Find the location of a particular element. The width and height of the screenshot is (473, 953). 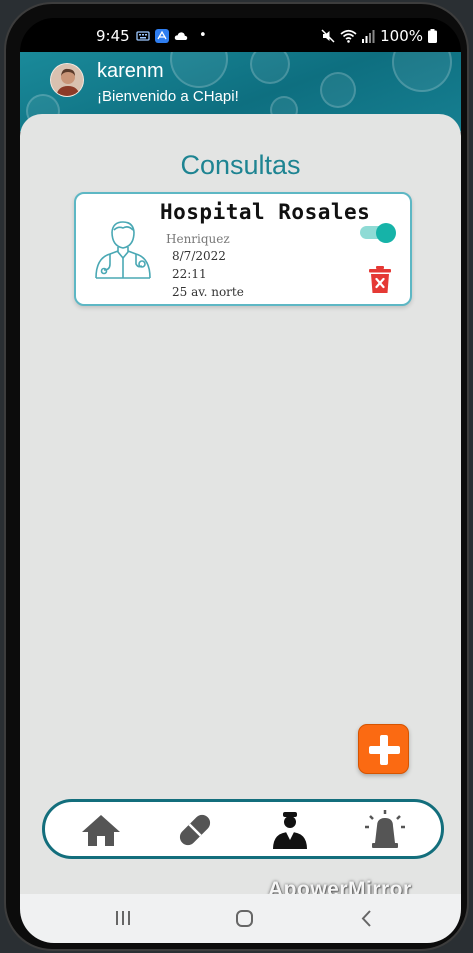

nav-emergency is located at coordinates (385, 830).